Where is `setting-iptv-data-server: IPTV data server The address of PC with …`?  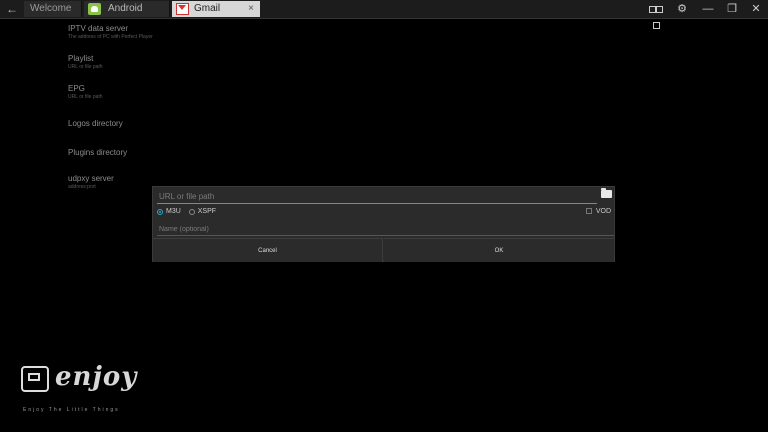 setting-iptv-data-server: IPTV data server The address of PC with … is located at coordinates (110, 32).